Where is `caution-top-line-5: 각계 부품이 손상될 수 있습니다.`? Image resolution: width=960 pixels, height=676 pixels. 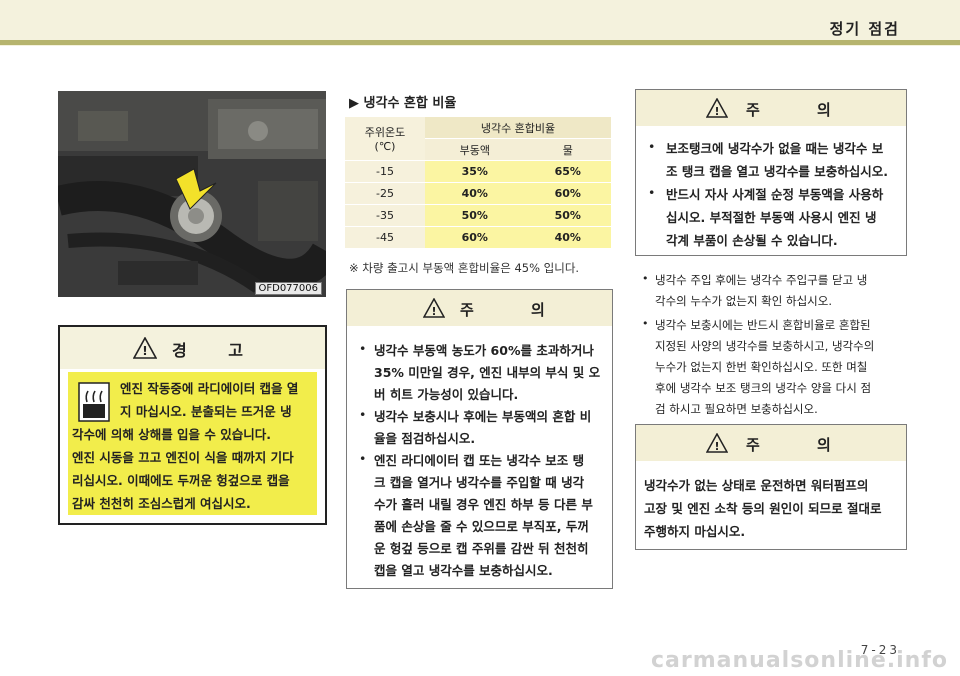 caution-top-line-5: 각계 부품이 손상될 수 있습니다. is located at coordinates (752, 240).